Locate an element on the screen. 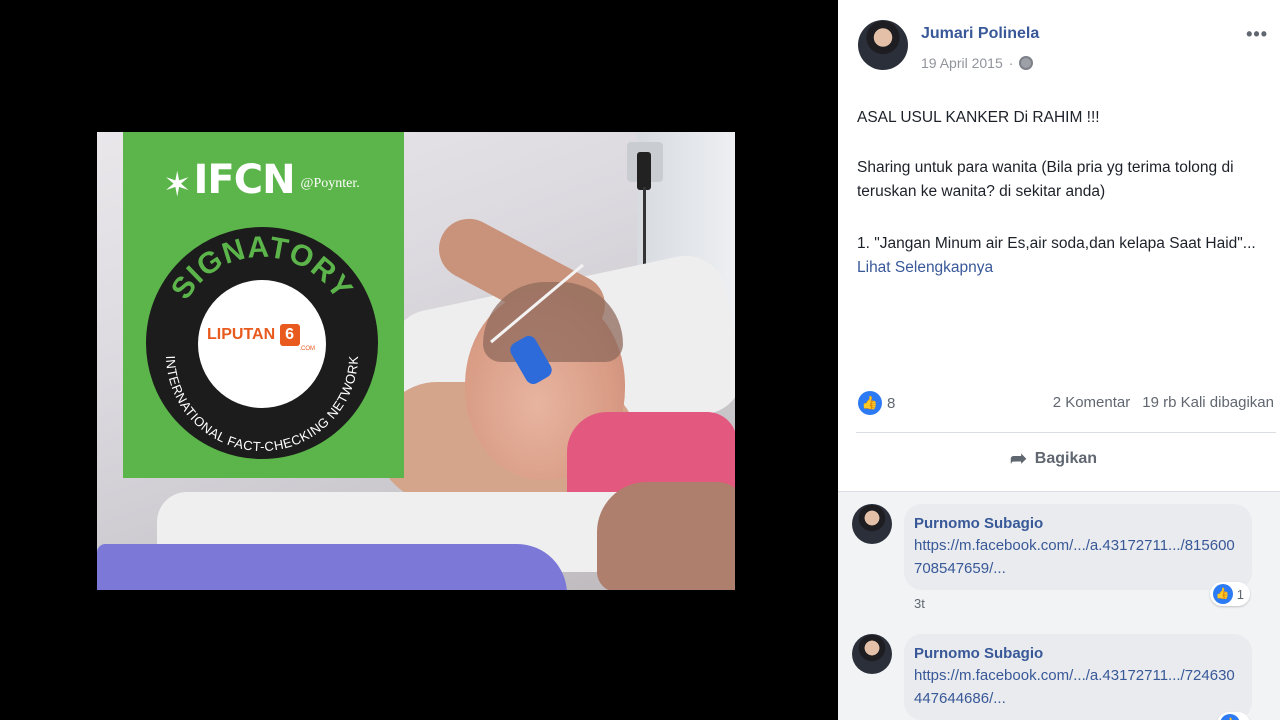 The height and width of the screenshot is (720, 1280). author-name: Jumari Polinela is located at coordinates (980, 34).